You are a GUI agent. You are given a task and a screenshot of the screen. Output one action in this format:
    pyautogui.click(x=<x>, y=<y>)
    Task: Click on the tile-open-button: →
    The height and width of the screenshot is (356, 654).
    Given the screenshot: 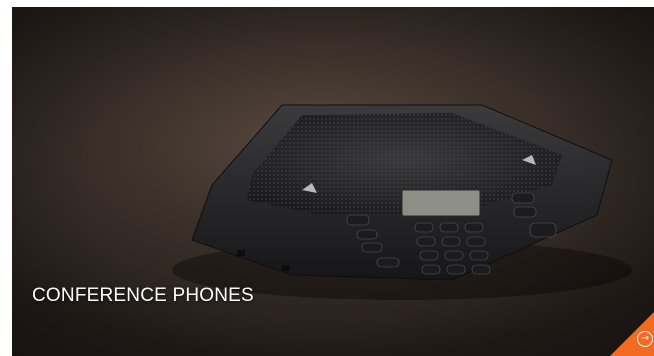 What is the action you would take?
    pyautogui.click(x=632, y=334)
    